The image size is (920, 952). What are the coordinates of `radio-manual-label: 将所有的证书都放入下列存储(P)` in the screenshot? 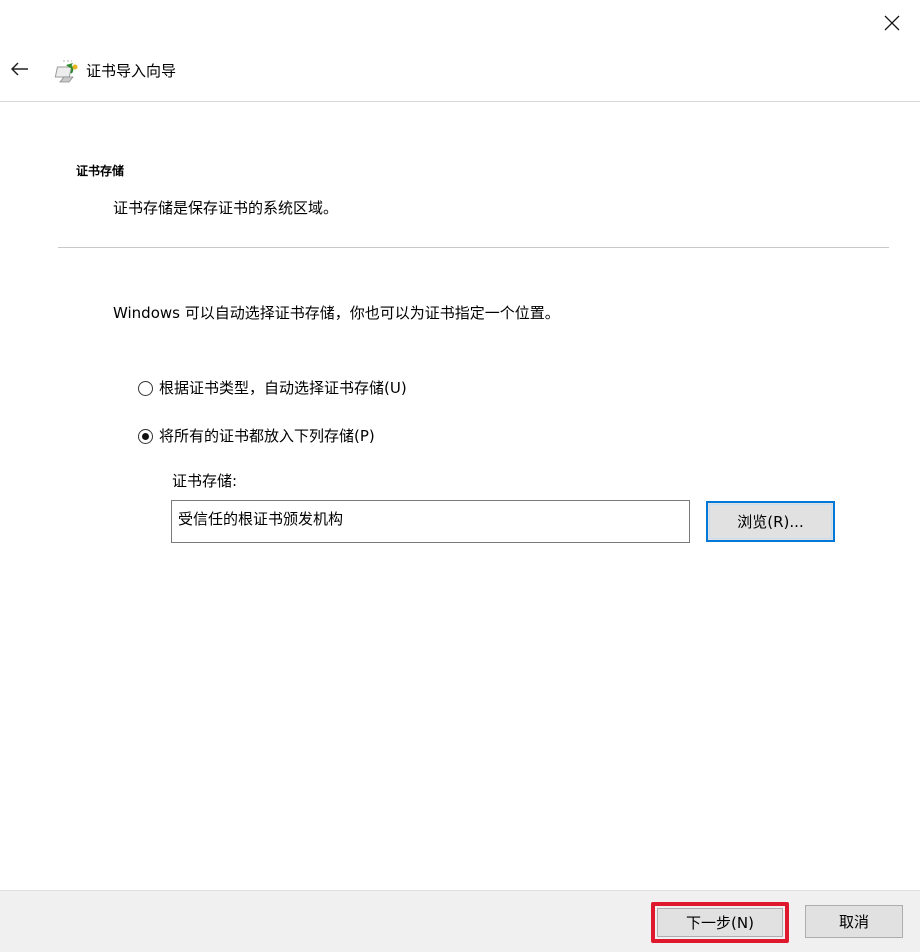 It's located at (267, 436).